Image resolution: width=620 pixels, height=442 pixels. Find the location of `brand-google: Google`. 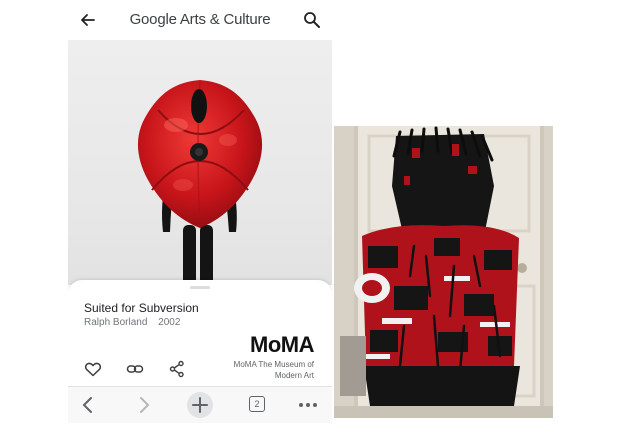

brand-google: Google is located at coordinates (153, 19).